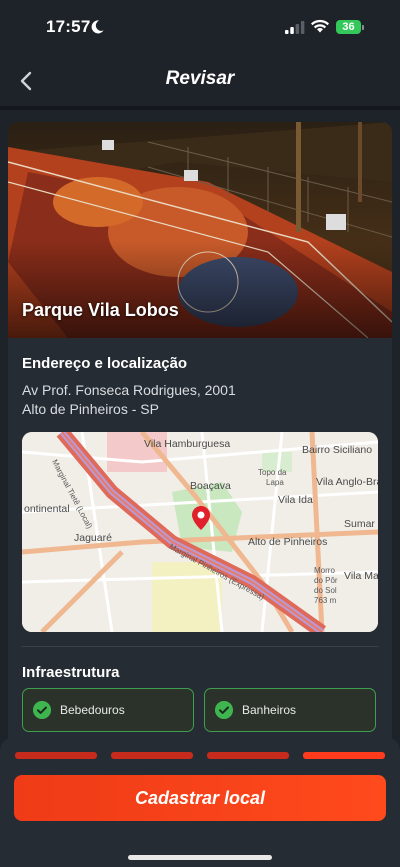 The image size is (400, 867). I want to click on address-line-1: Av Prof. Fonseca Rodrigues, 2001, so click(129, 390).